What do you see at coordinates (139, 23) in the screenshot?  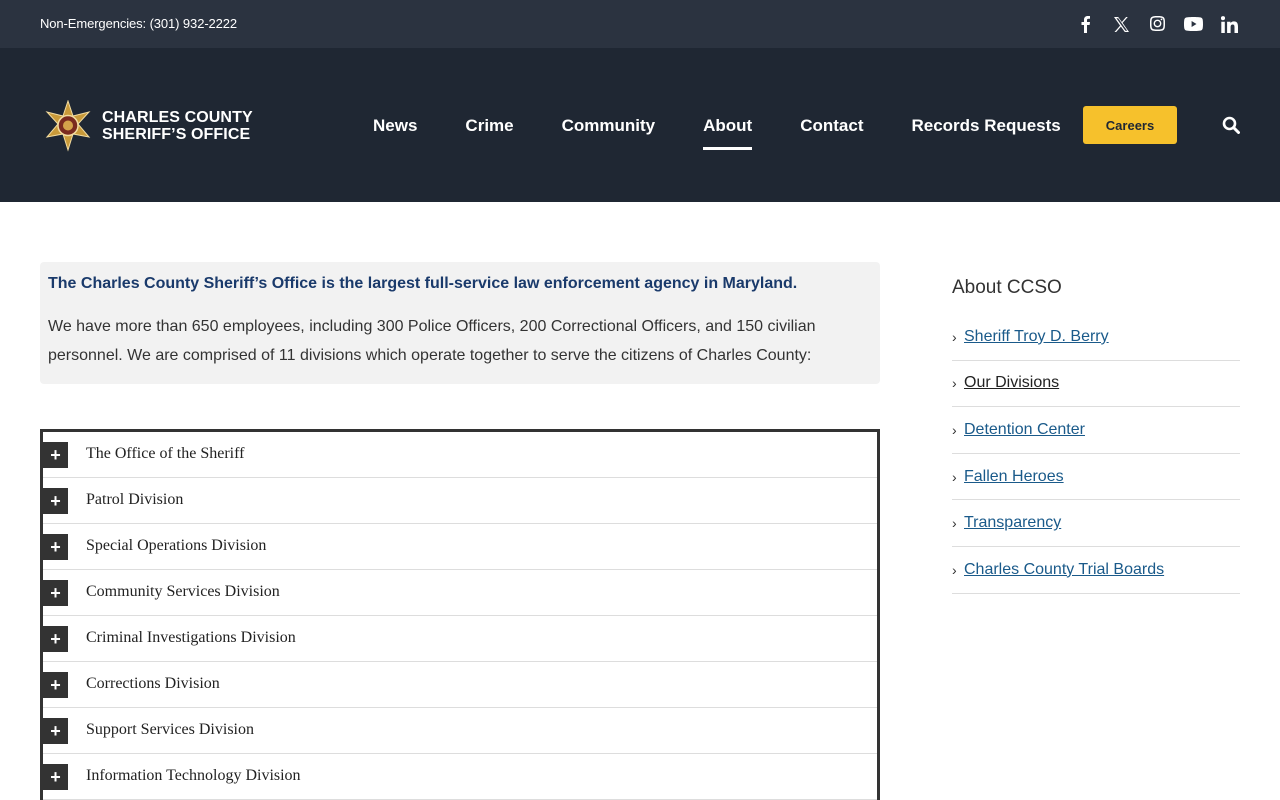 I see `non-emergency-phone: Non-Emergencies: (301) 932-2222` at bounding box center [139, 23].